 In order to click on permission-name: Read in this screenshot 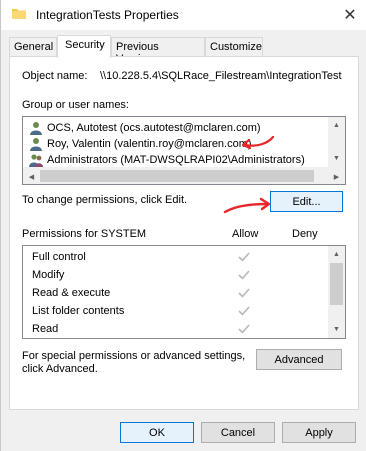, I will do `click(45, 329)`.